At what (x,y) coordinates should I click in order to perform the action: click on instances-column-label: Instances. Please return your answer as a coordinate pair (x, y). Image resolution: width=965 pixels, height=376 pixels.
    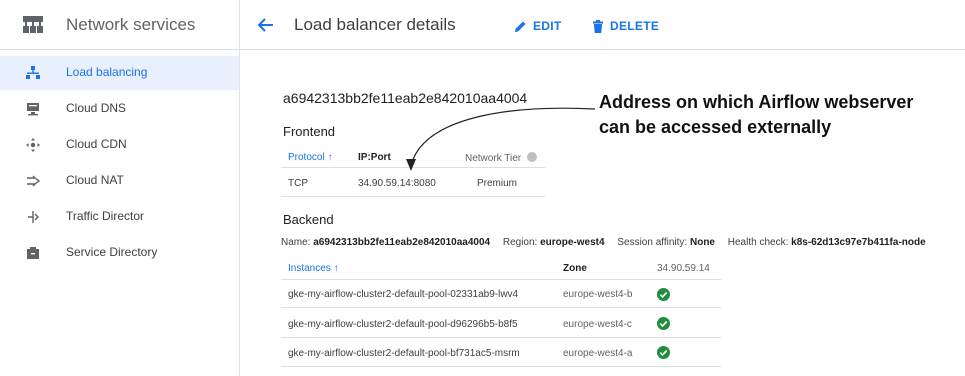
    Looking at the image, I should click on (309, 268).